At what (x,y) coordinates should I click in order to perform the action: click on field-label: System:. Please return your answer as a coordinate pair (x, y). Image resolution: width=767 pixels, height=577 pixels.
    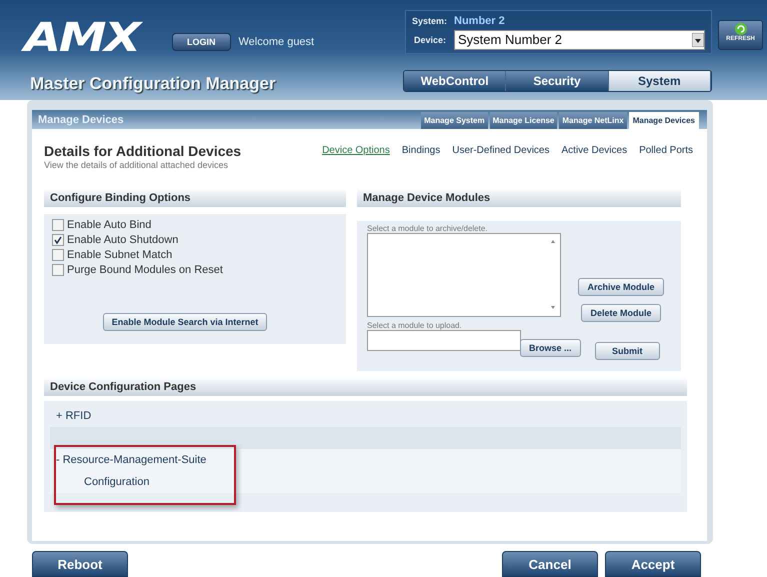
    Looking at the image, I should click on (430, 21).